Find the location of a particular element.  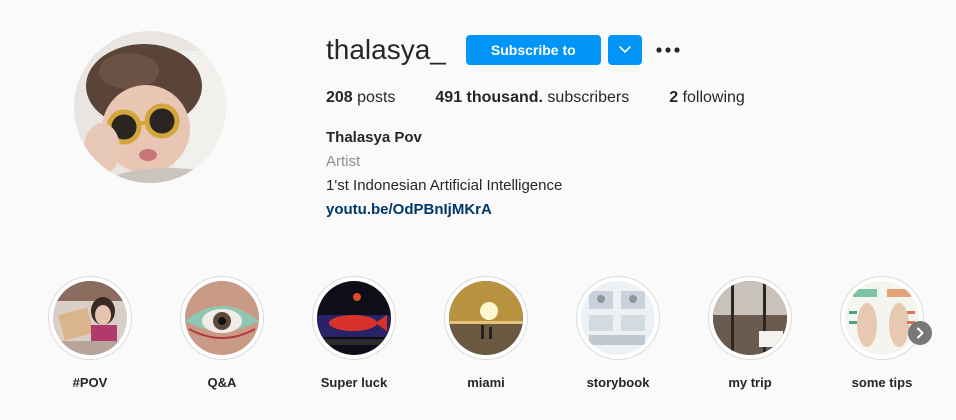

avatar-image is located at coordinates (150, 107).